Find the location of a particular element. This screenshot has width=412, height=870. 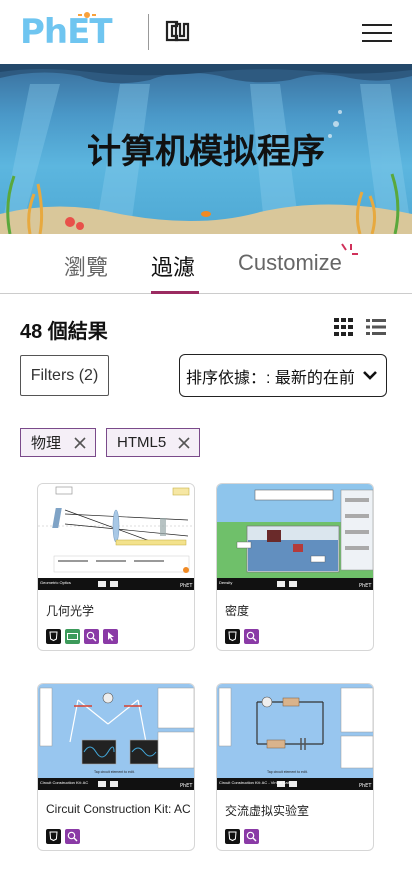

grid-view-icon is located at coordinates (344, 327).